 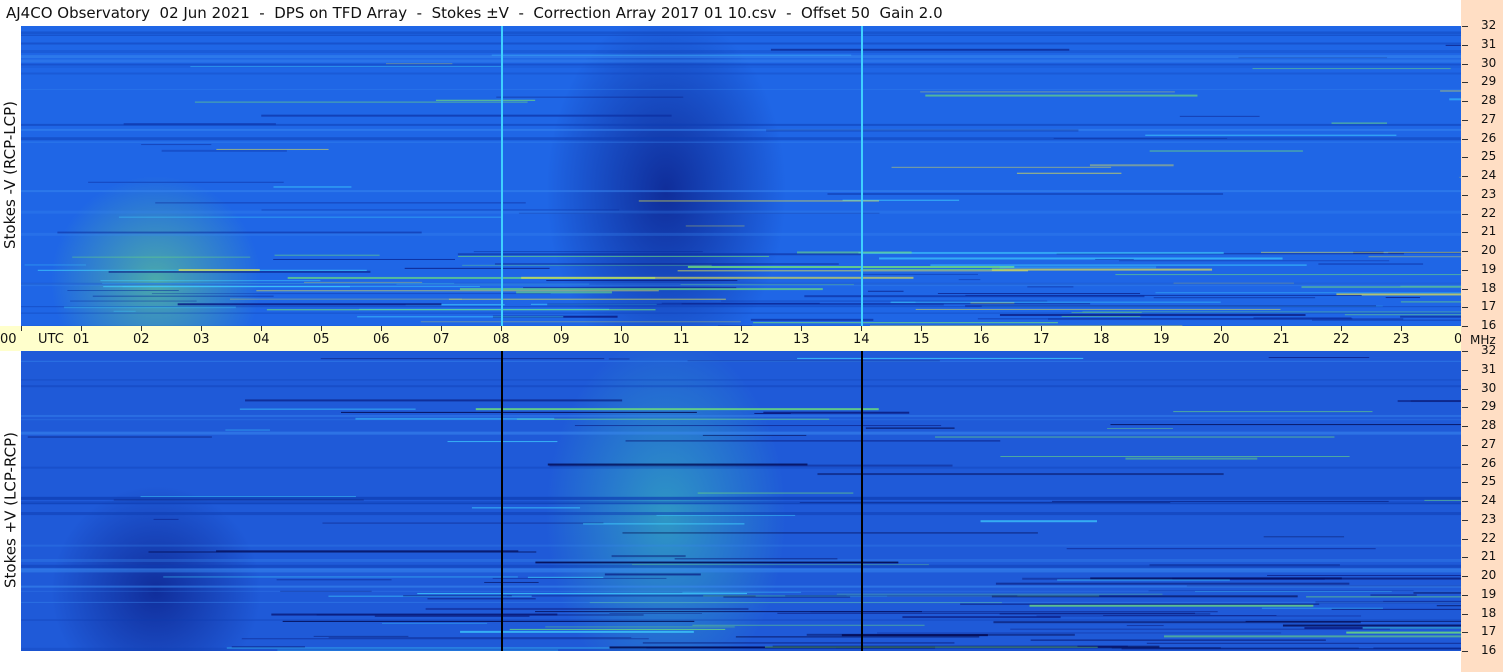 What do you see at coordinates (1489, 231) in the screenshot?
I see `frequency-tick-label: 21` at bounding box center [1489, 231].